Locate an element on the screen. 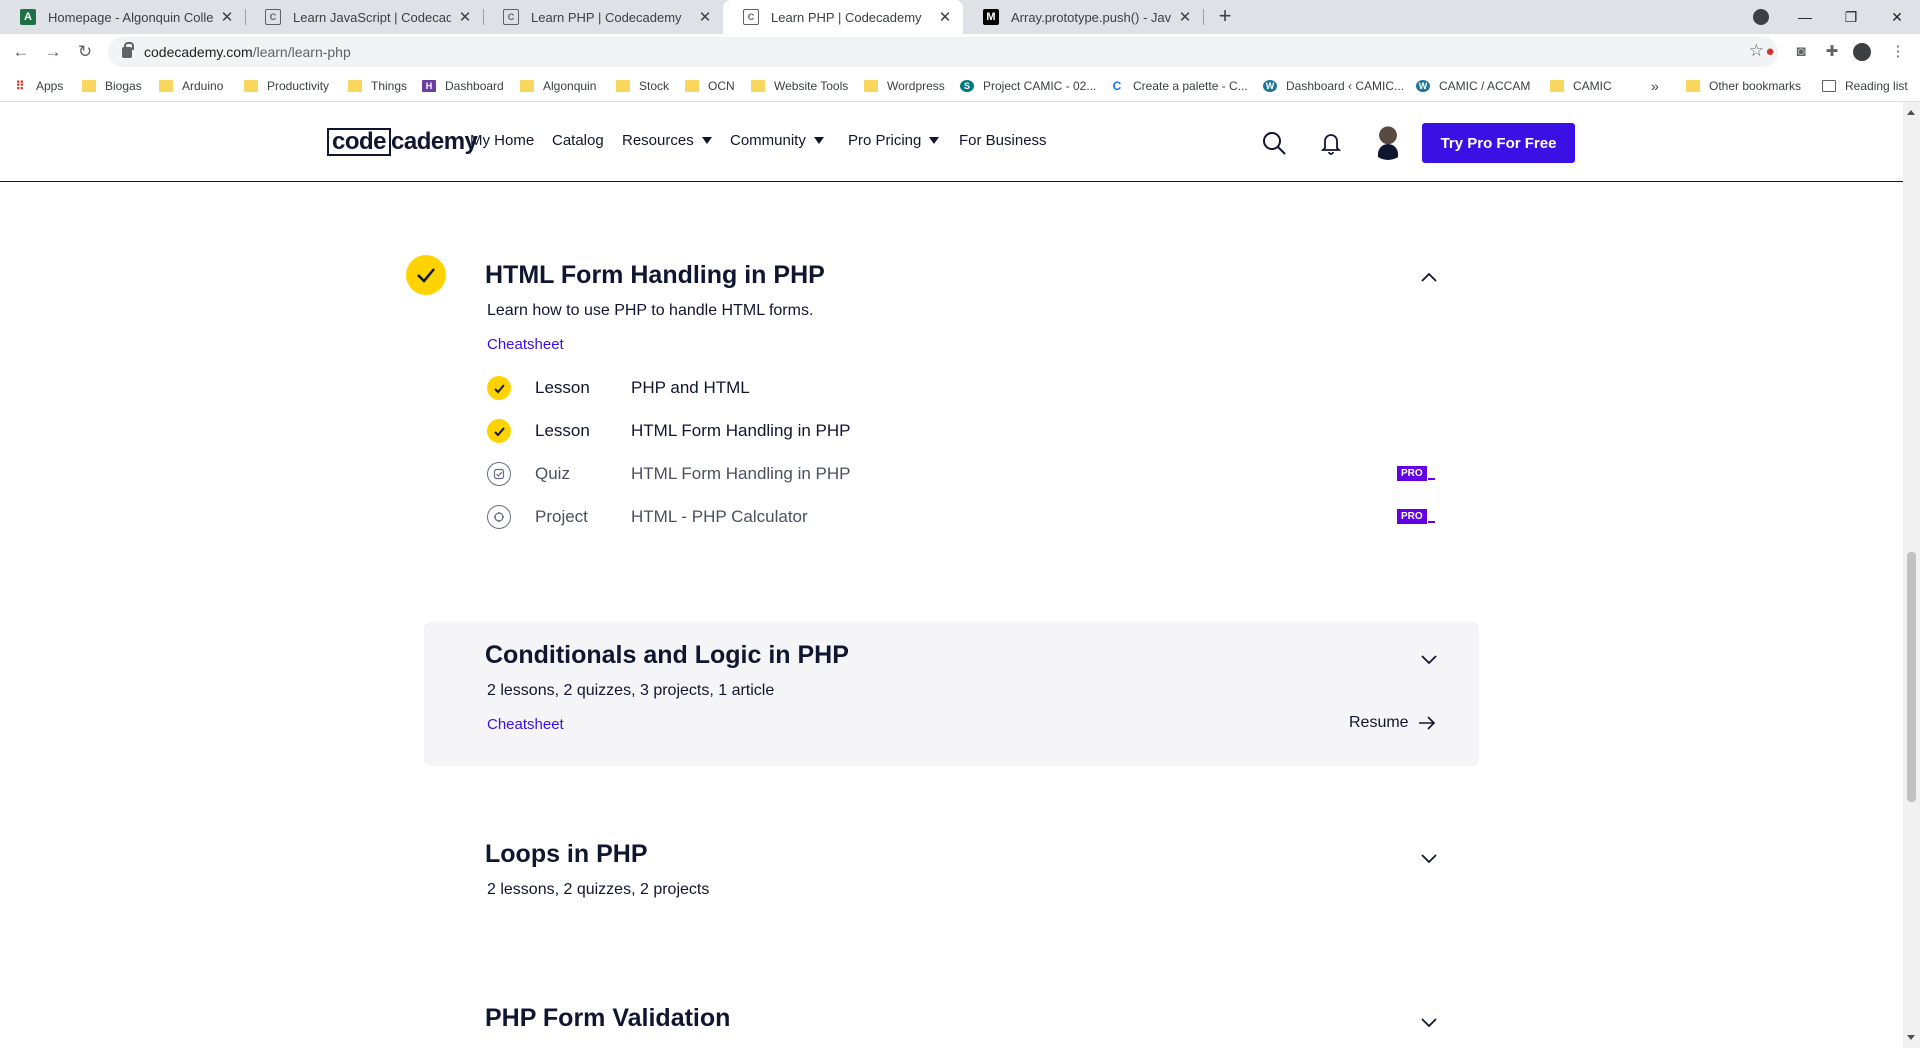 The width and height of the screenshot is (1920, 1048). try-pro-button: Try Pro For Free is located at coordinates (1498, 143).